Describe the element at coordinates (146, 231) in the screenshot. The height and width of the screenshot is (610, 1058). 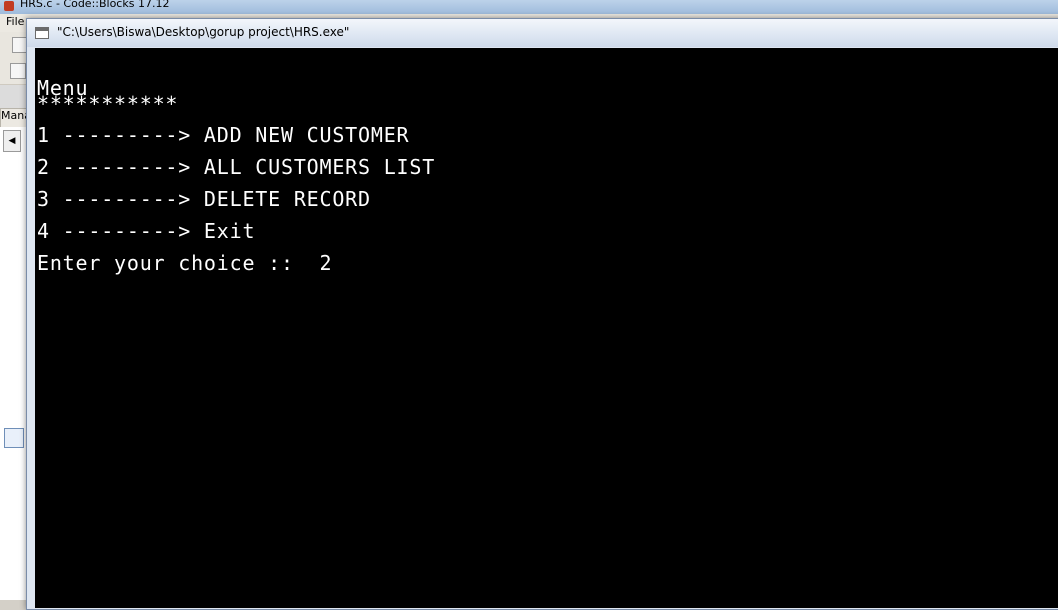
I see `menu-option-4: 4 ---------> Exit` at that location.